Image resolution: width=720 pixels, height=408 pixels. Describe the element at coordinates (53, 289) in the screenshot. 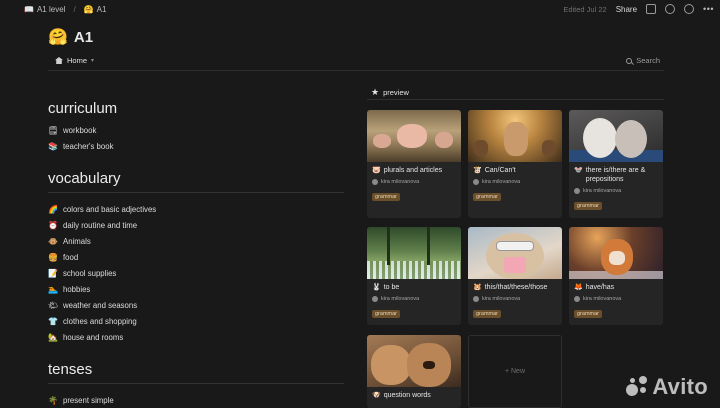

I see `swimmer-icon: 🏊` at that location.